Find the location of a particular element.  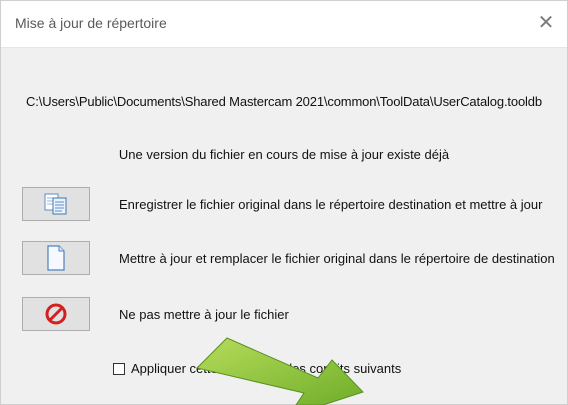

apply-to-all-checkbox is located at coordinates (119, 368).